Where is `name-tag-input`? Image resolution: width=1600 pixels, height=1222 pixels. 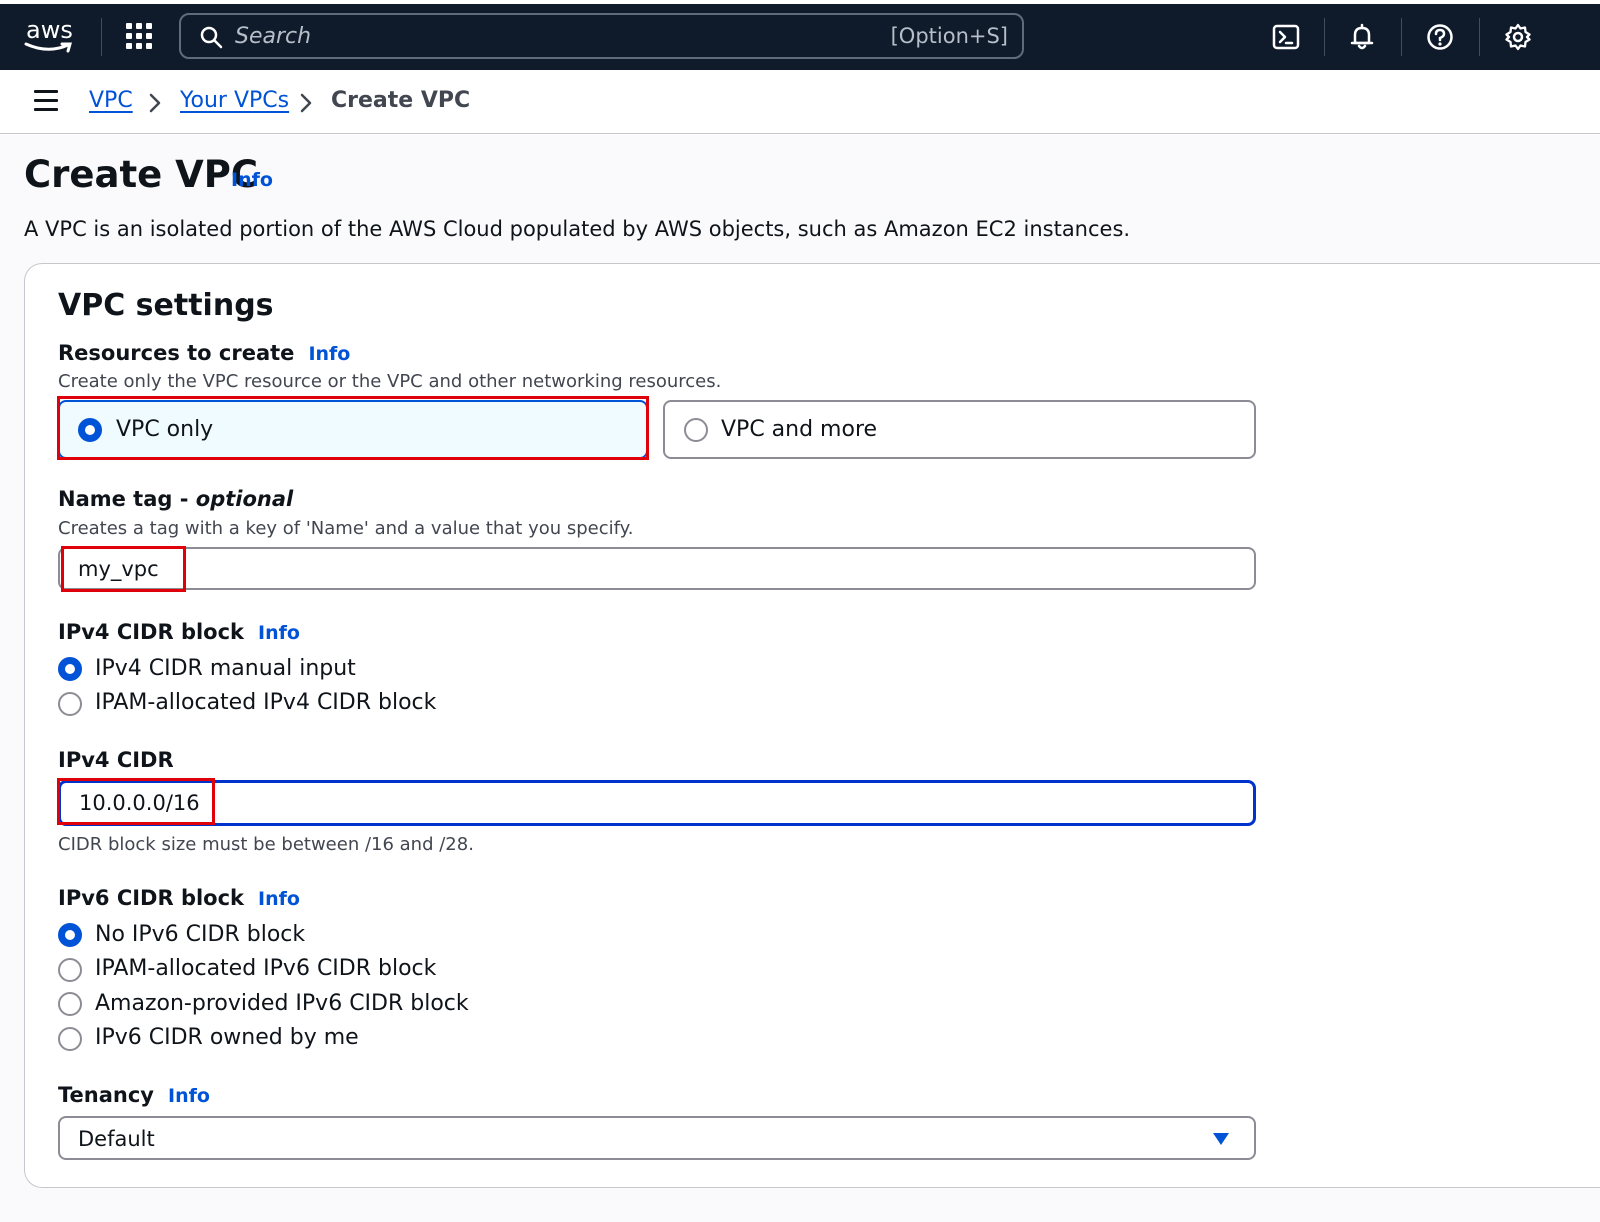
name-tag-input is located at coordinates (657, 568).